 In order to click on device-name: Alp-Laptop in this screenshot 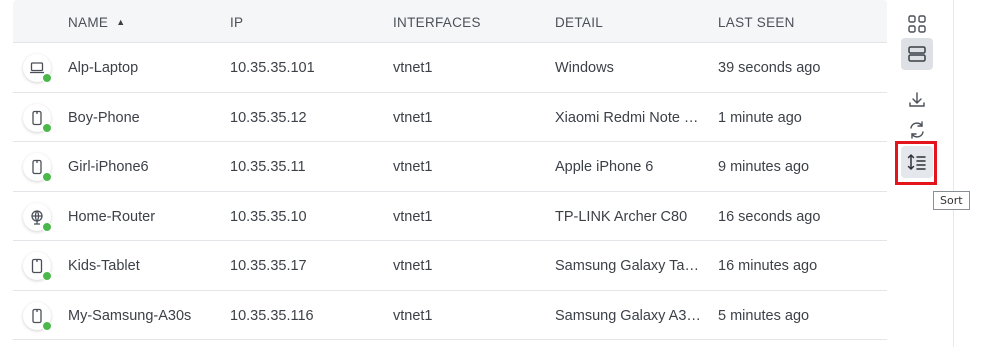, I will do `click(103, 68)`.